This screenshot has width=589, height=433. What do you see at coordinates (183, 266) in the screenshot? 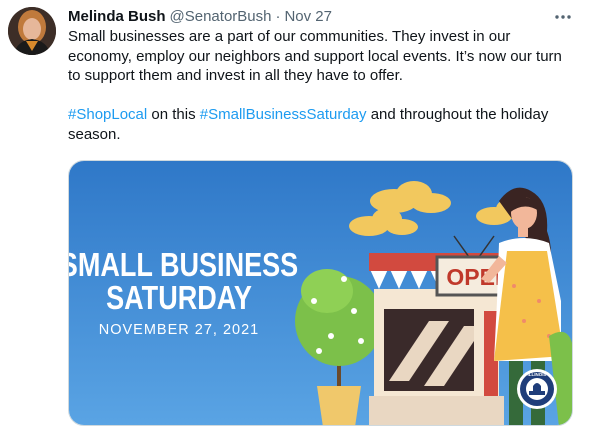
I see `image-title-line-1: SMALL BUSINESS` at bounding box center [183, 266].